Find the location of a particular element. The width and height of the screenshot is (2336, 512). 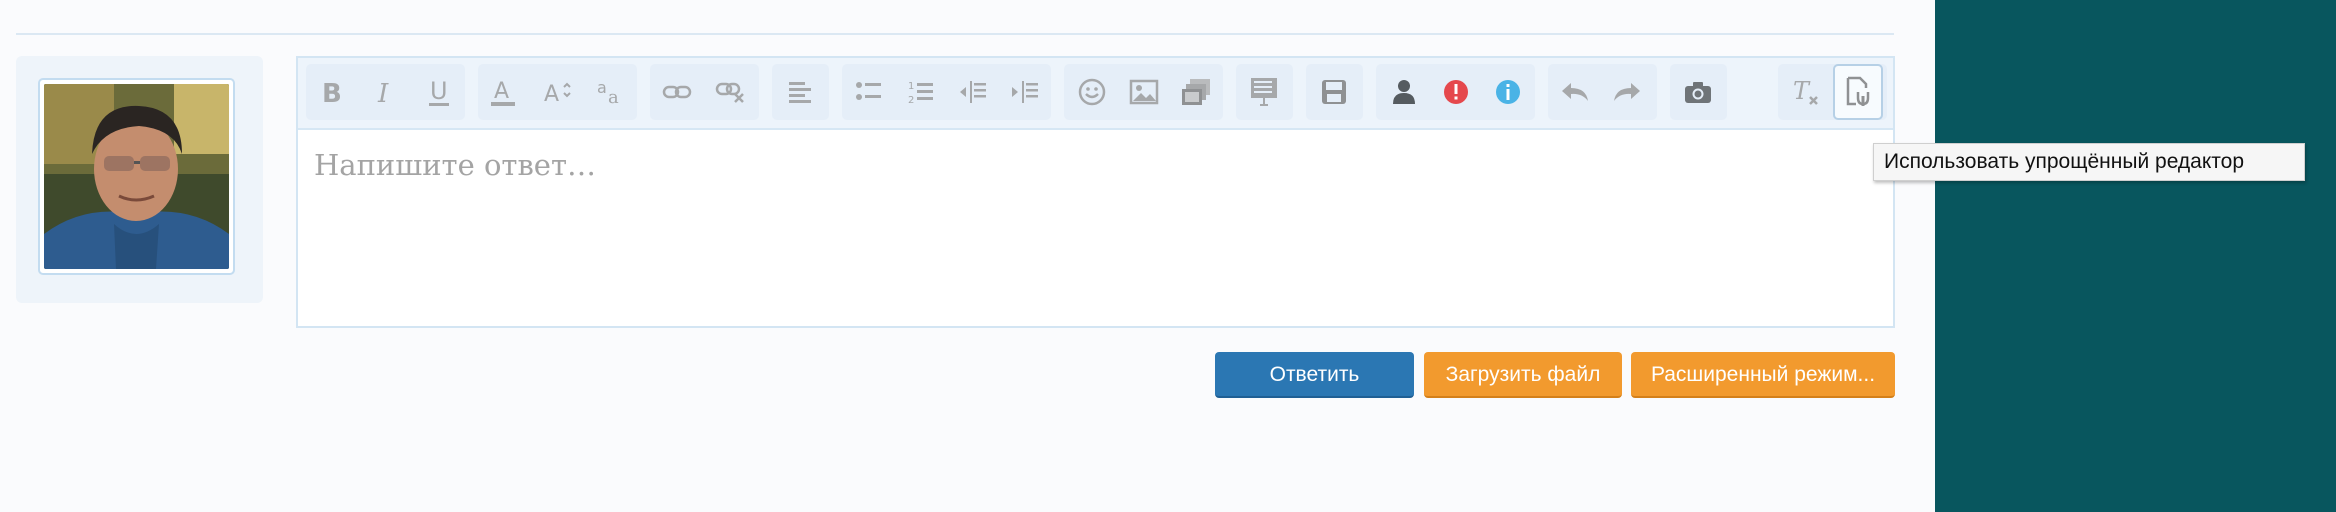

underline-icon: U is located at coordinates (439, 91).